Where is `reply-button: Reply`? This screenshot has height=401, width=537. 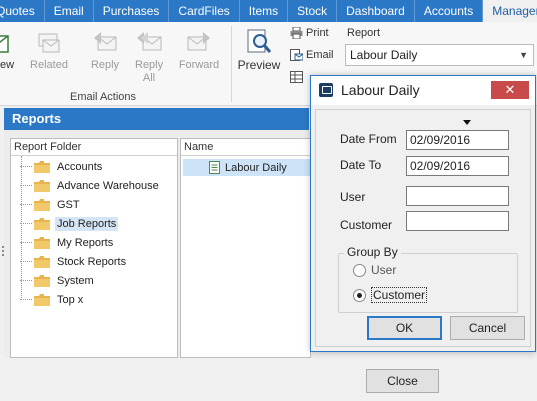
reply-button: Reply is located at coordinates (105, 50).